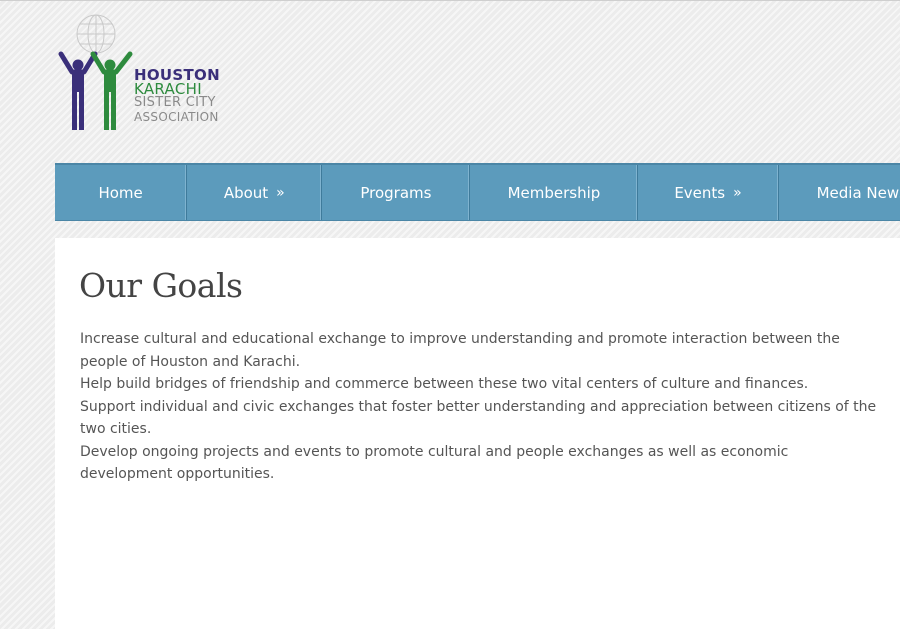 The image size is (900, 629). I want to click on nav-item-events: Events », so click(708, 192).